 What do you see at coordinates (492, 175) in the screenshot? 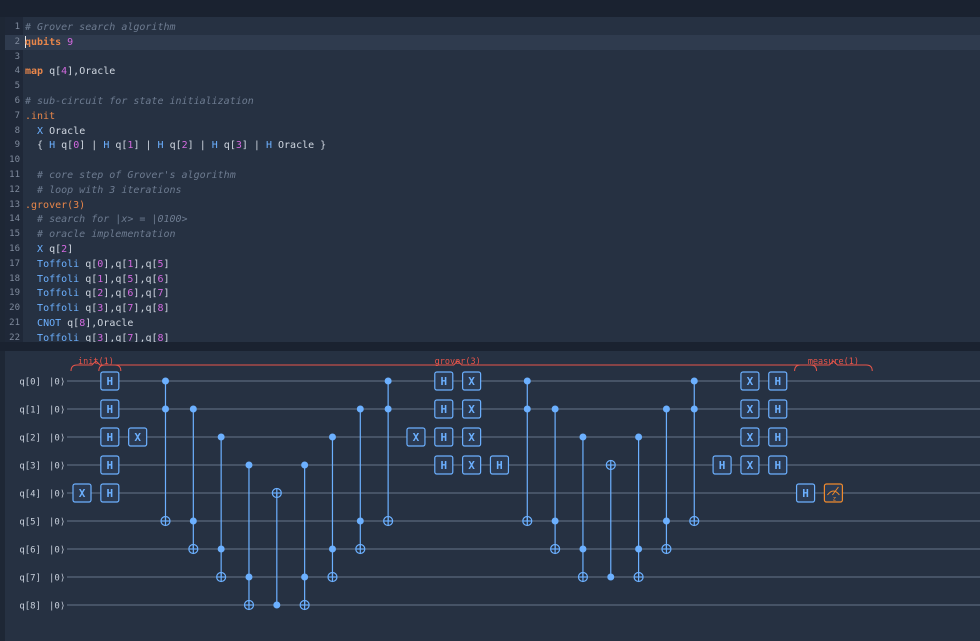
I see `code-line: 11 # core step of Grover's algorithm` at bounding box center [492, 175].